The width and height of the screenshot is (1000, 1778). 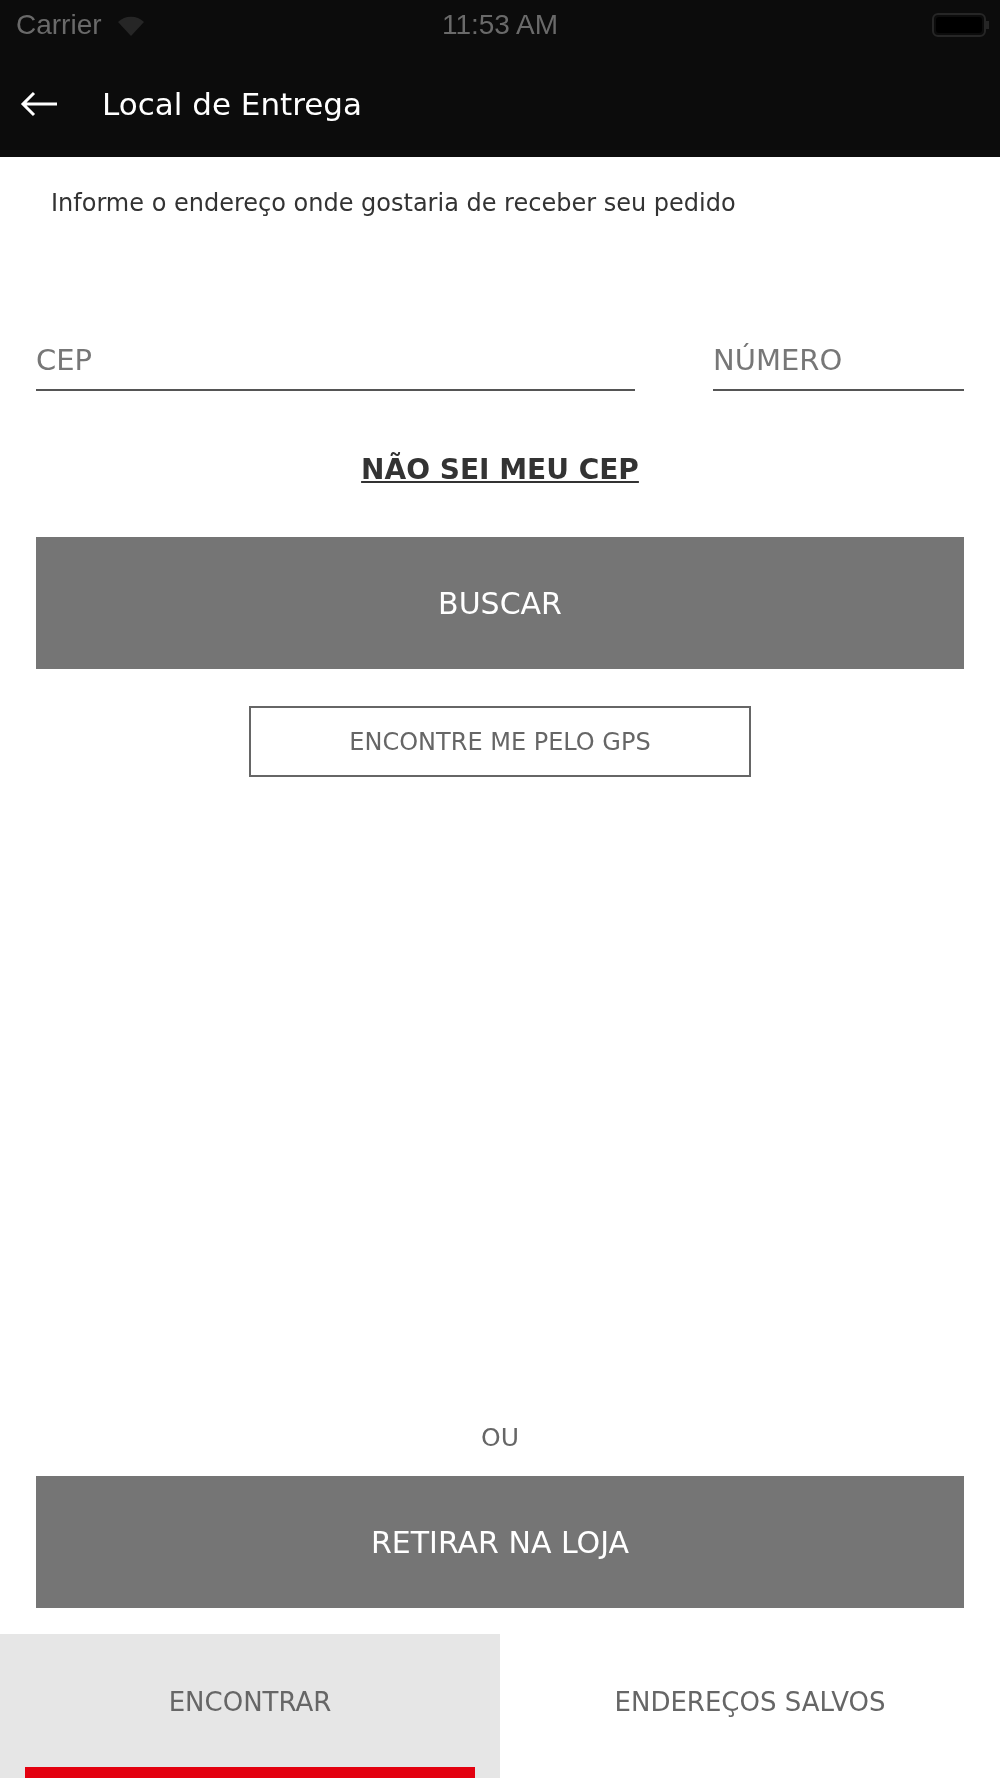 I want to click on back-arrow-icon, so click(x=39, y=103).